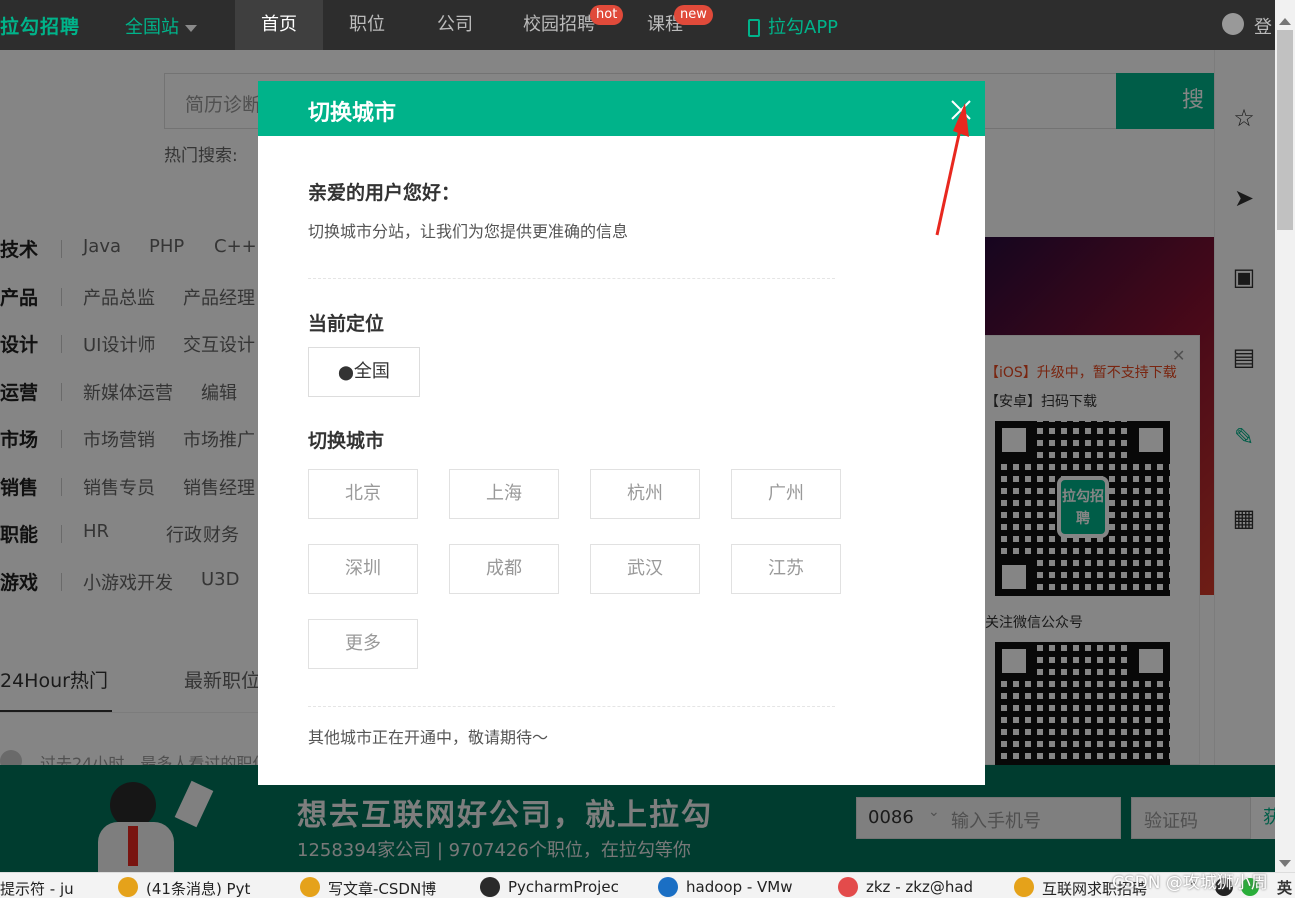  Describe the element at coordinates (693, 15) in the screenshot. I see `new-badge: new` at that location.